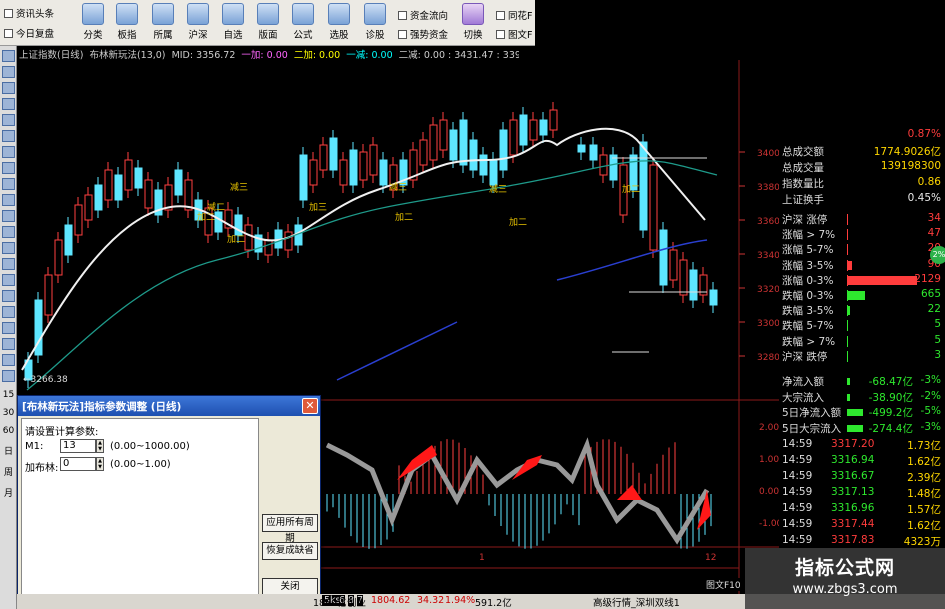  I want to click on stat-row: 上证换手 0.45%, so click(861, 199).